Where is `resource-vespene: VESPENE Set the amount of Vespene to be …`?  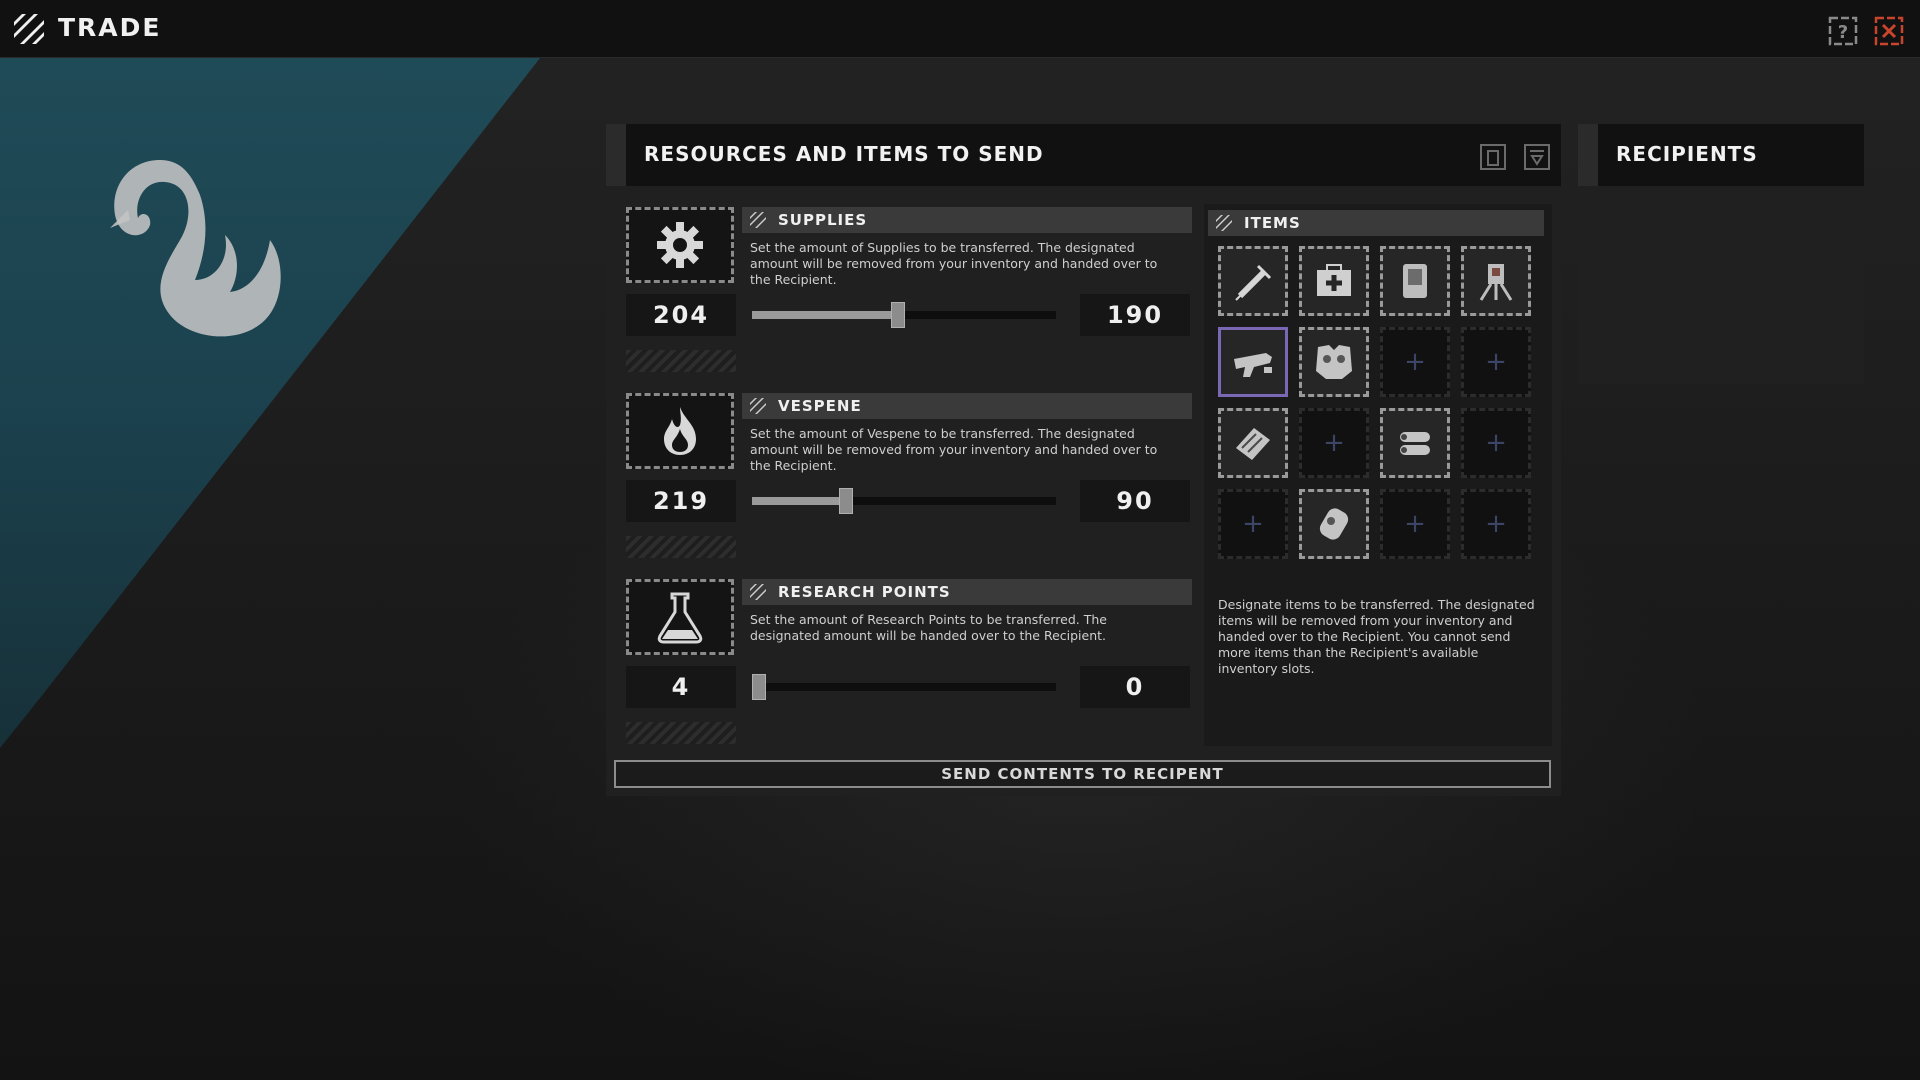 resource-vespene: VESPENE Set the amount of Vespene to be … is located at coordinates (907, 476).